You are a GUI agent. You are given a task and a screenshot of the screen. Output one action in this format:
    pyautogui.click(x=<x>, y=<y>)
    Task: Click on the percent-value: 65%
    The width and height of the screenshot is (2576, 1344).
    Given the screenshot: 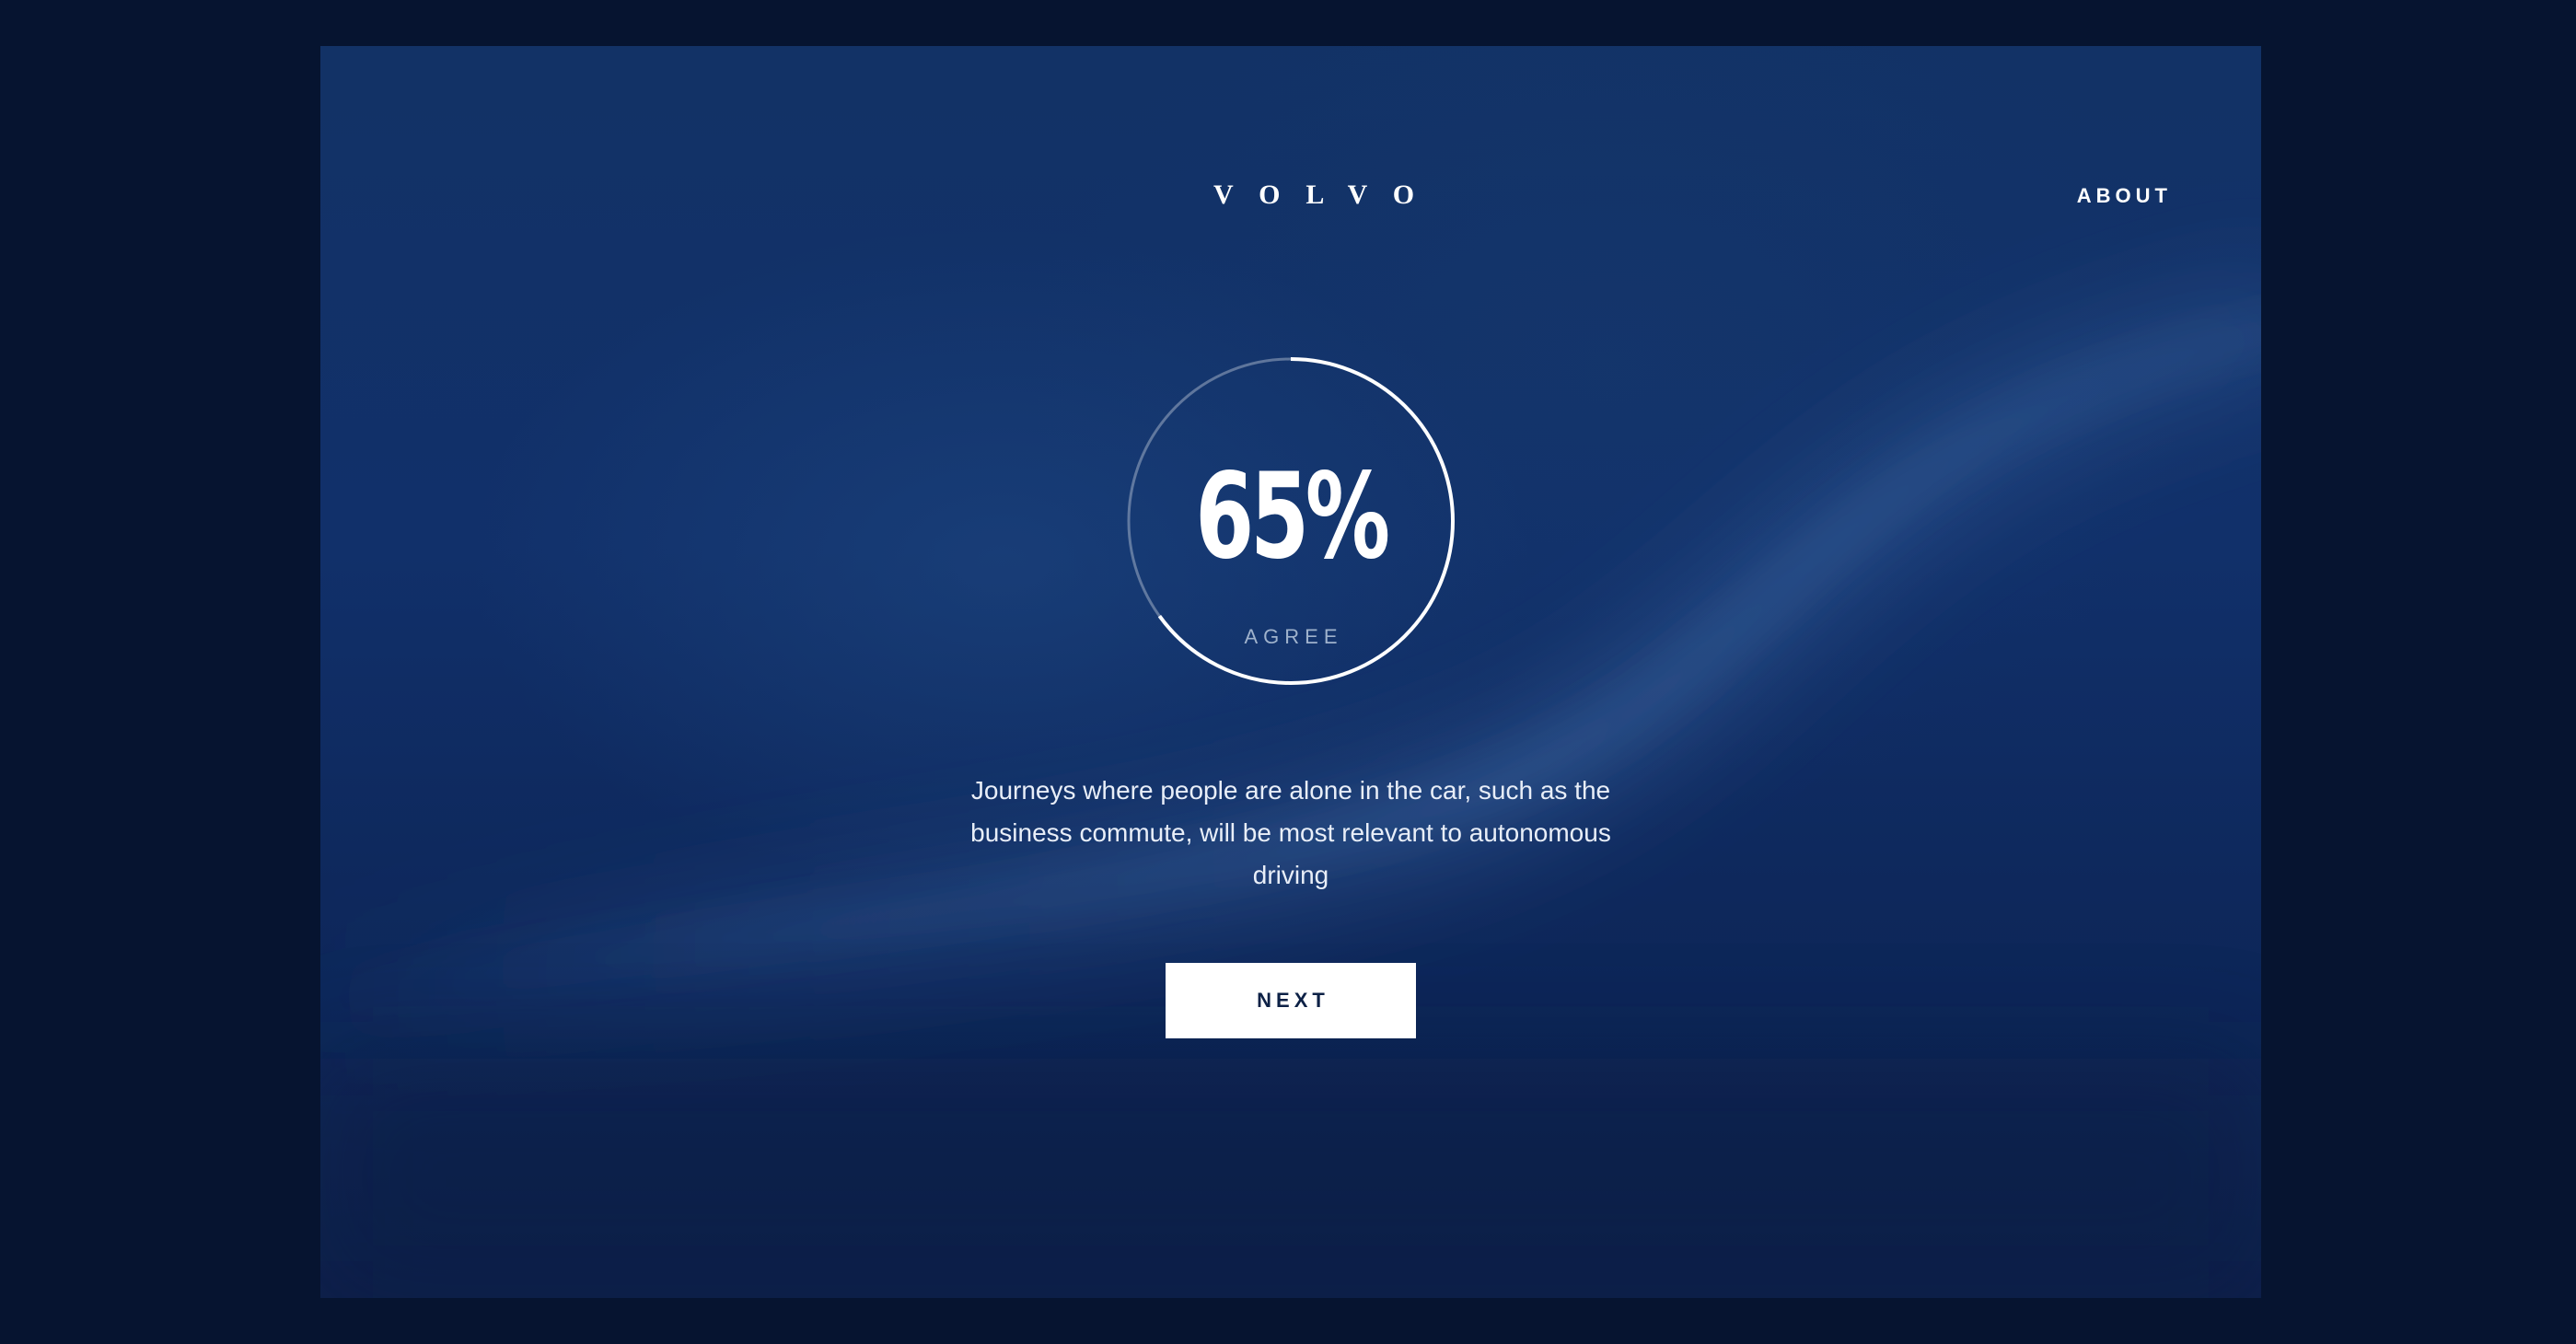 What is the action you would take?
    pyautogui.click(x=1292, y=516)
    